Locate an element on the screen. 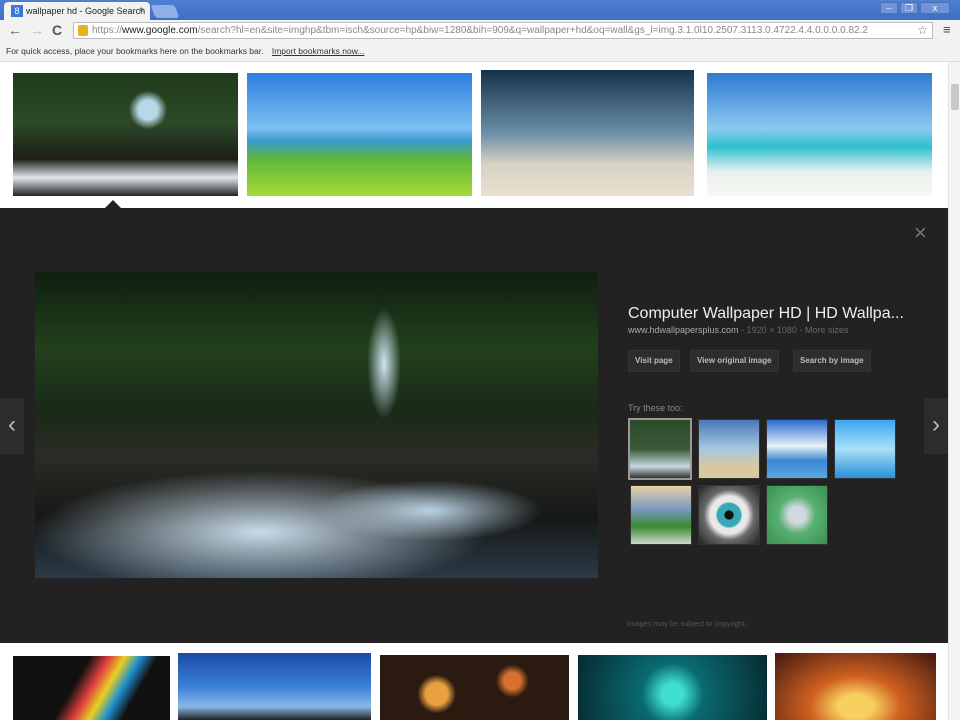 Image resolution: width=960 pixels, height=720 pixels. new-tab-button is located at coordinates (165, 11).